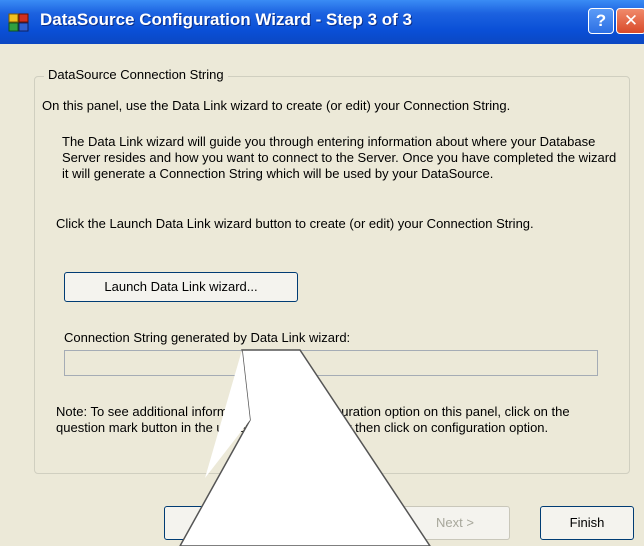 The image size is (644, 546). What do you see at coordinates (136, 74) in the screenshot?
I see `groupbox-legend: DataSource Connection String` at bounding box center [136, 74].